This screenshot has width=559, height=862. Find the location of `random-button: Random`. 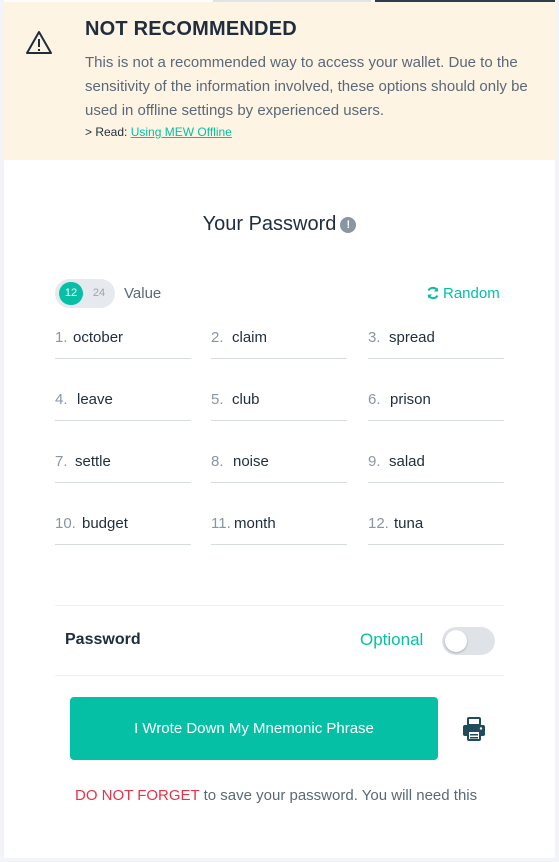

random-button: Random is located at coordinates (463, 293).